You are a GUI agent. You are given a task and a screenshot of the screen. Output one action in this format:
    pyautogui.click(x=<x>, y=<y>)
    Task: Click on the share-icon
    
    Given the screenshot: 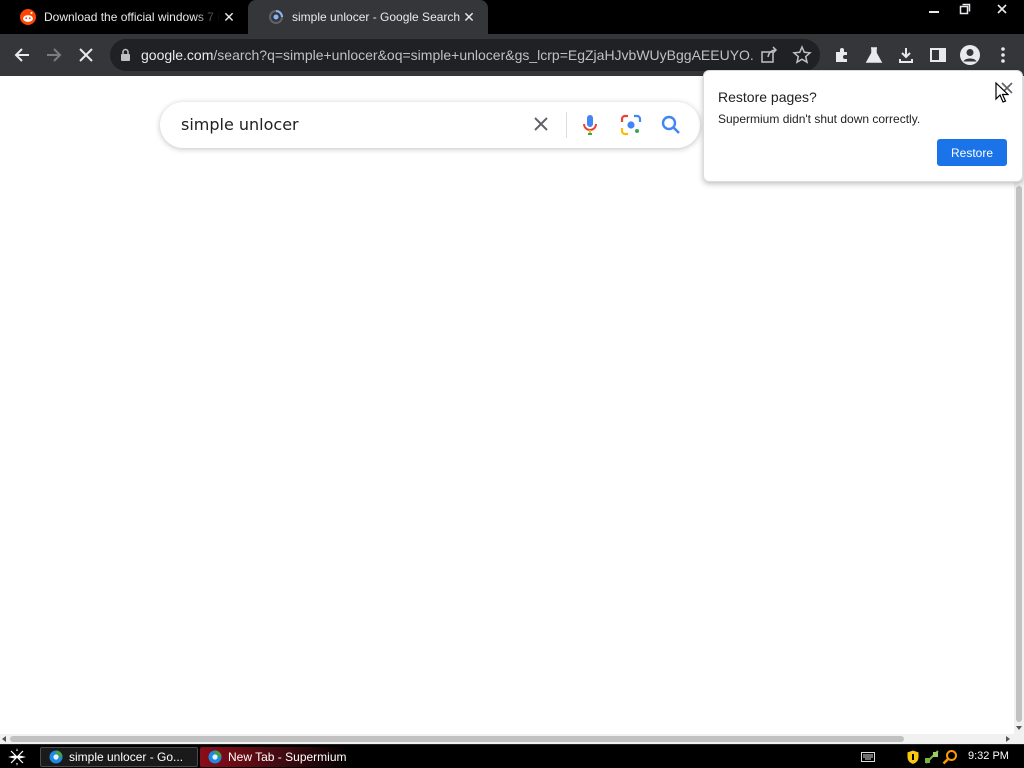 What is the action you would take?
    pyautogui.click(x=769, y=55)
    